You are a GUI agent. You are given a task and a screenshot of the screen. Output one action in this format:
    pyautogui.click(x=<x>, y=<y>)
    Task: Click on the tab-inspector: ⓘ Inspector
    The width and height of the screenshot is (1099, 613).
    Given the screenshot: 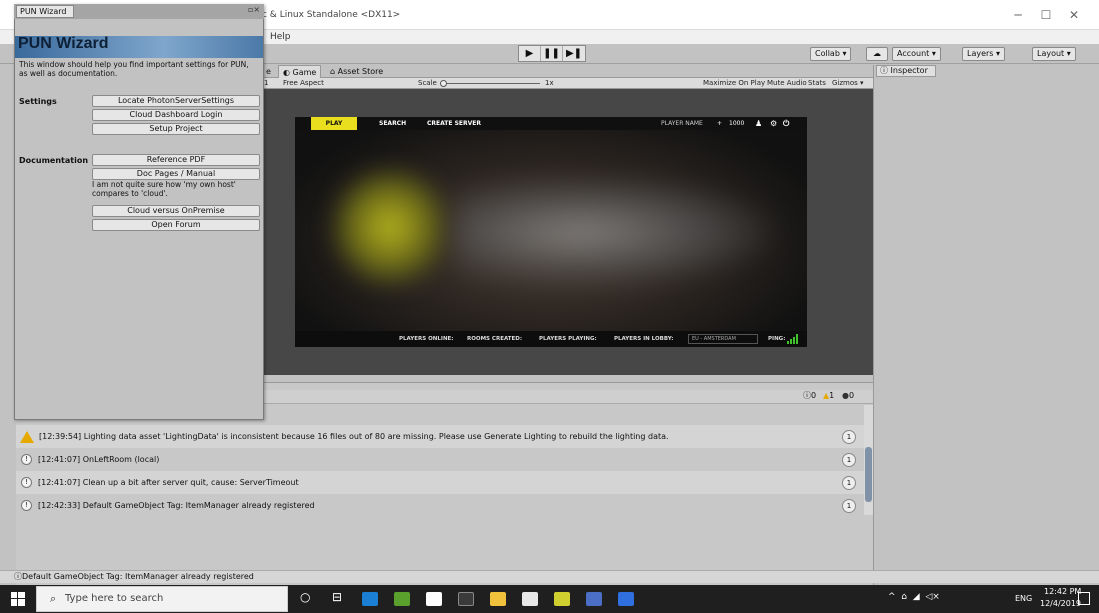 What is the action you would take?
    pyautogui.click(x=906, y=71)
    